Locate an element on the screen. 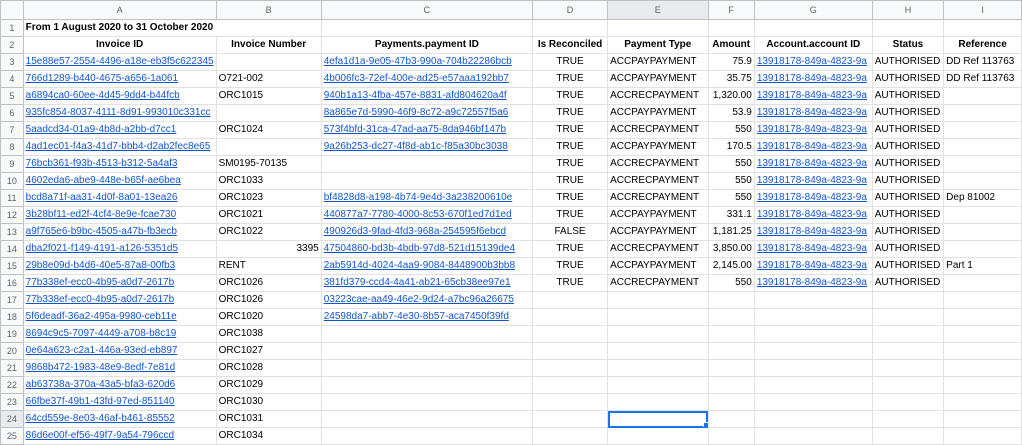 The image size is (1022, 445). header-cell: Status is located at coordinates (908, 45).